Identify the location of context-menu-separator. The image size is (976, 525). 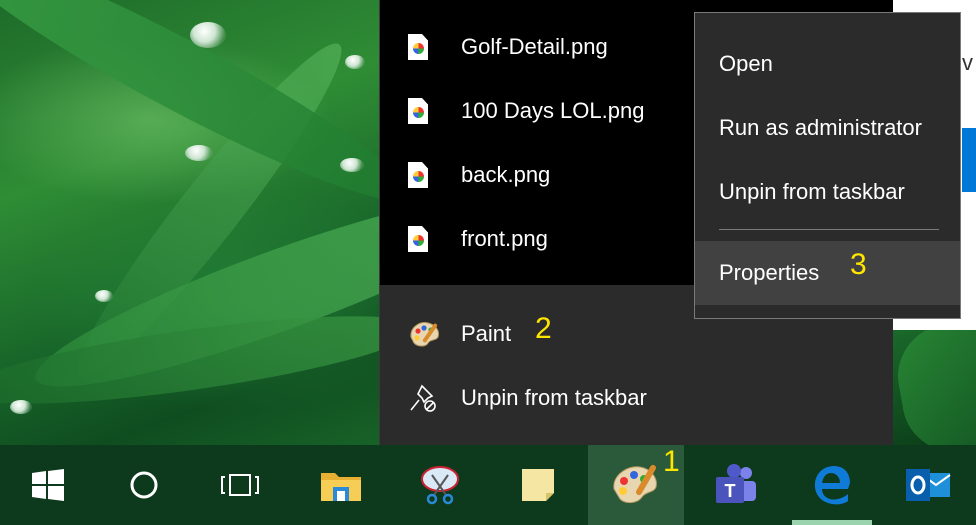
(829, 229).